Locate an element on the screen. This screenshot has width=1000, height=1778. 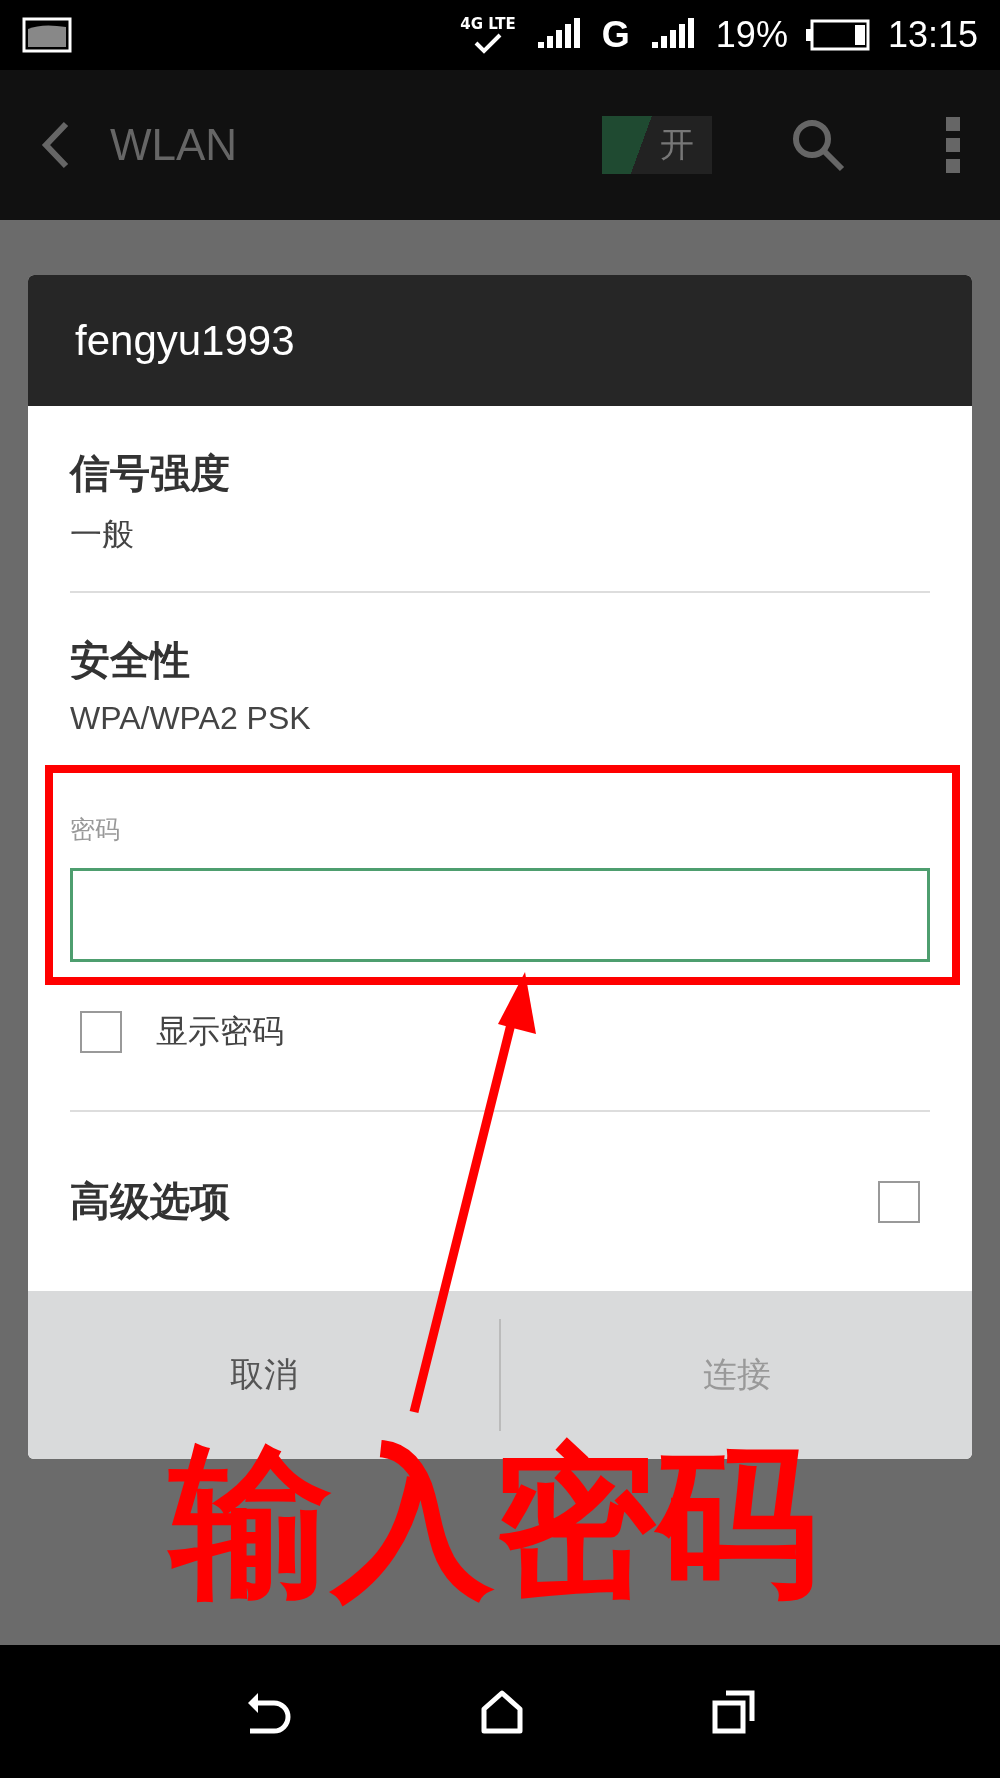
wifi-toggle: 开 is located at coordinates (657, 145).